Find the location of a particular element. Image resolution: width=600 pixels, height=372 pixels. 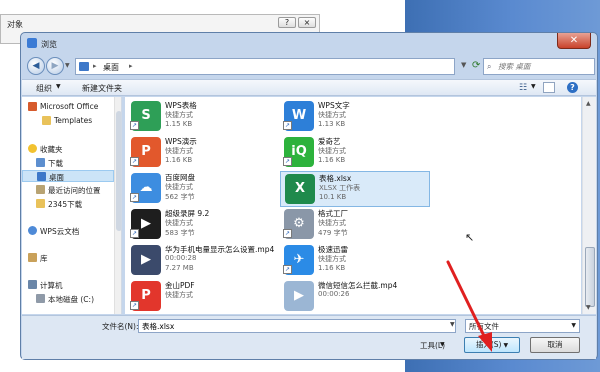

recent-pages-dropdown-icon: ▼ is located at coordinates (67, 65).